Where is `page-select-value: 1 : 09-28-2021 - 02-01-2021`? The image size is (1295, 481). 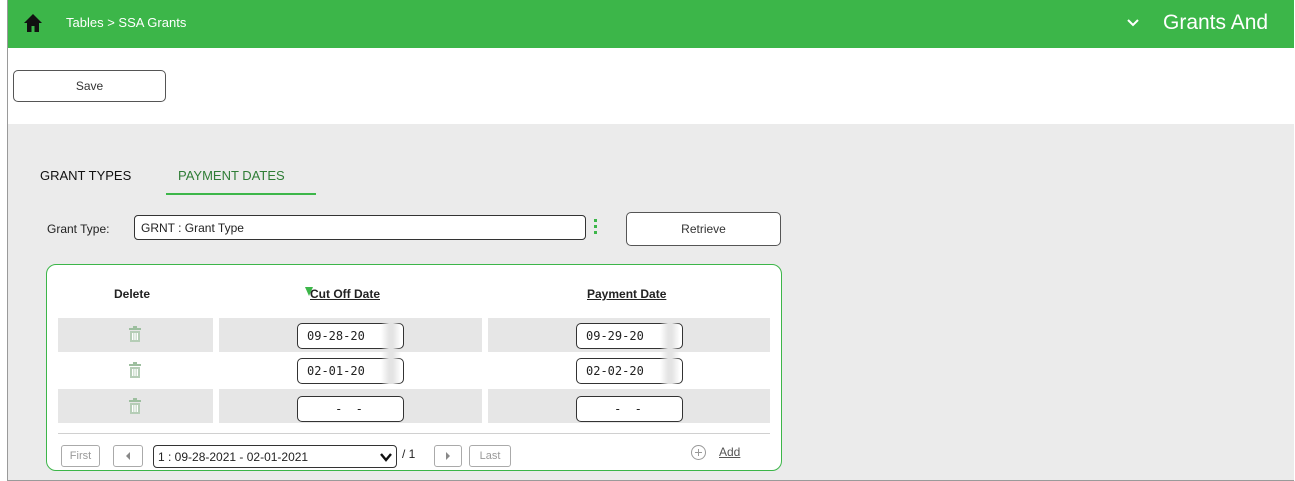
page-select-value: 1 : 09-28-2021 - 02-01-2021 is located at coordinates (233, 456).